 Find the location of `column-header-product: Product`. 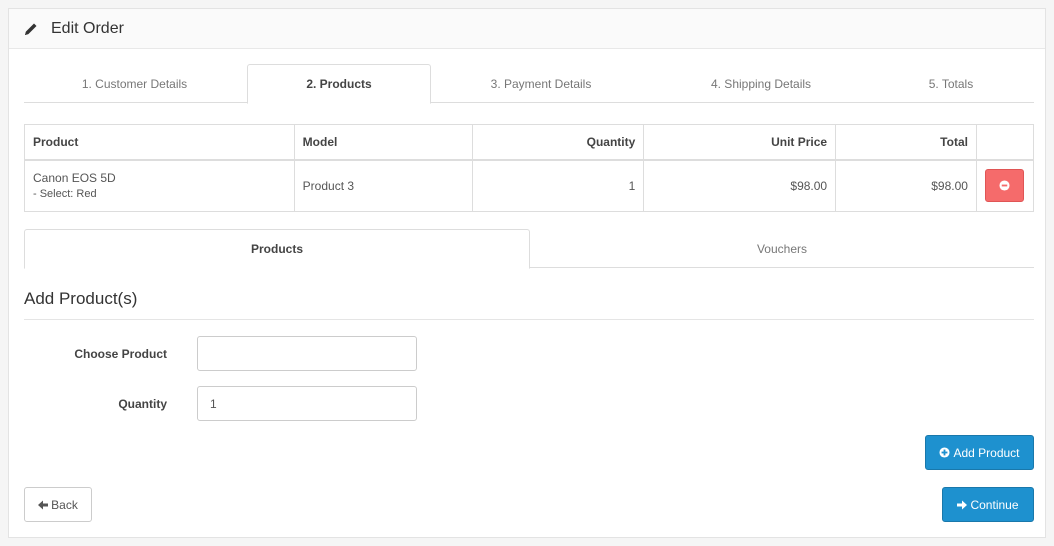

column-header-product: Product is located at coordinates (159, 142).